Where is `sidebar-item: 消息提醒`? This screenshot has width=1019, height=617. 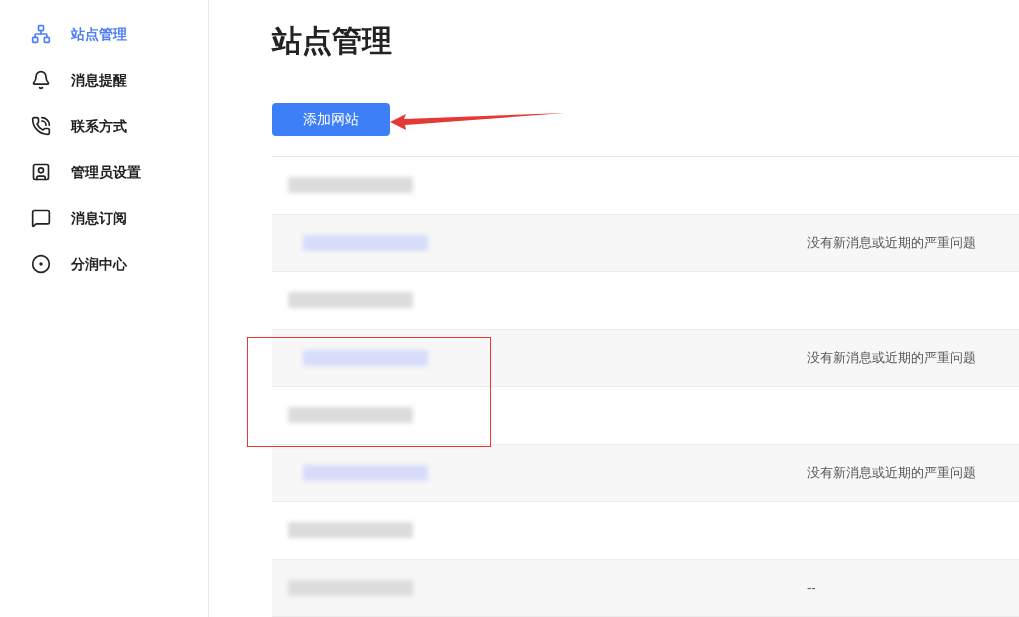 sidebar-item: 消息提醒 is located at coordinates (104, 80).